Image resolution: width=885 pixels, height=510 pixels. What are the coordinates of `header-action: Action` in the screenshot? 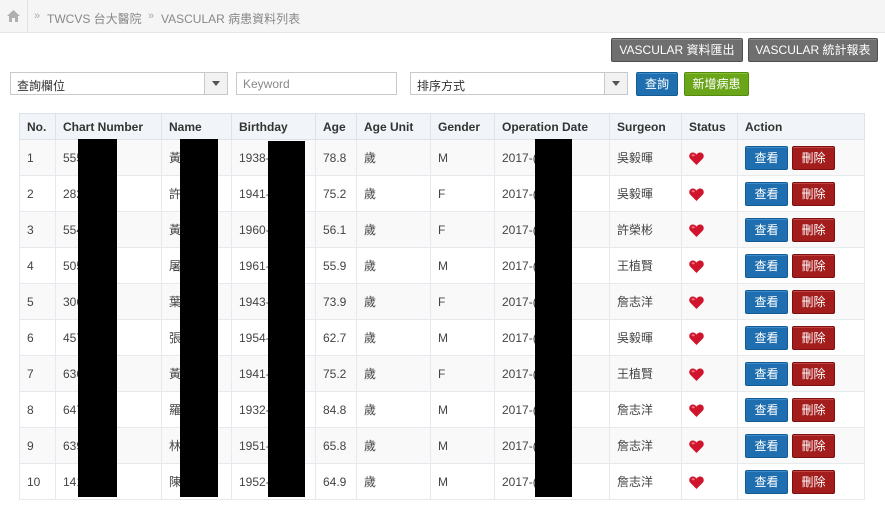 It's located at (801, 126).